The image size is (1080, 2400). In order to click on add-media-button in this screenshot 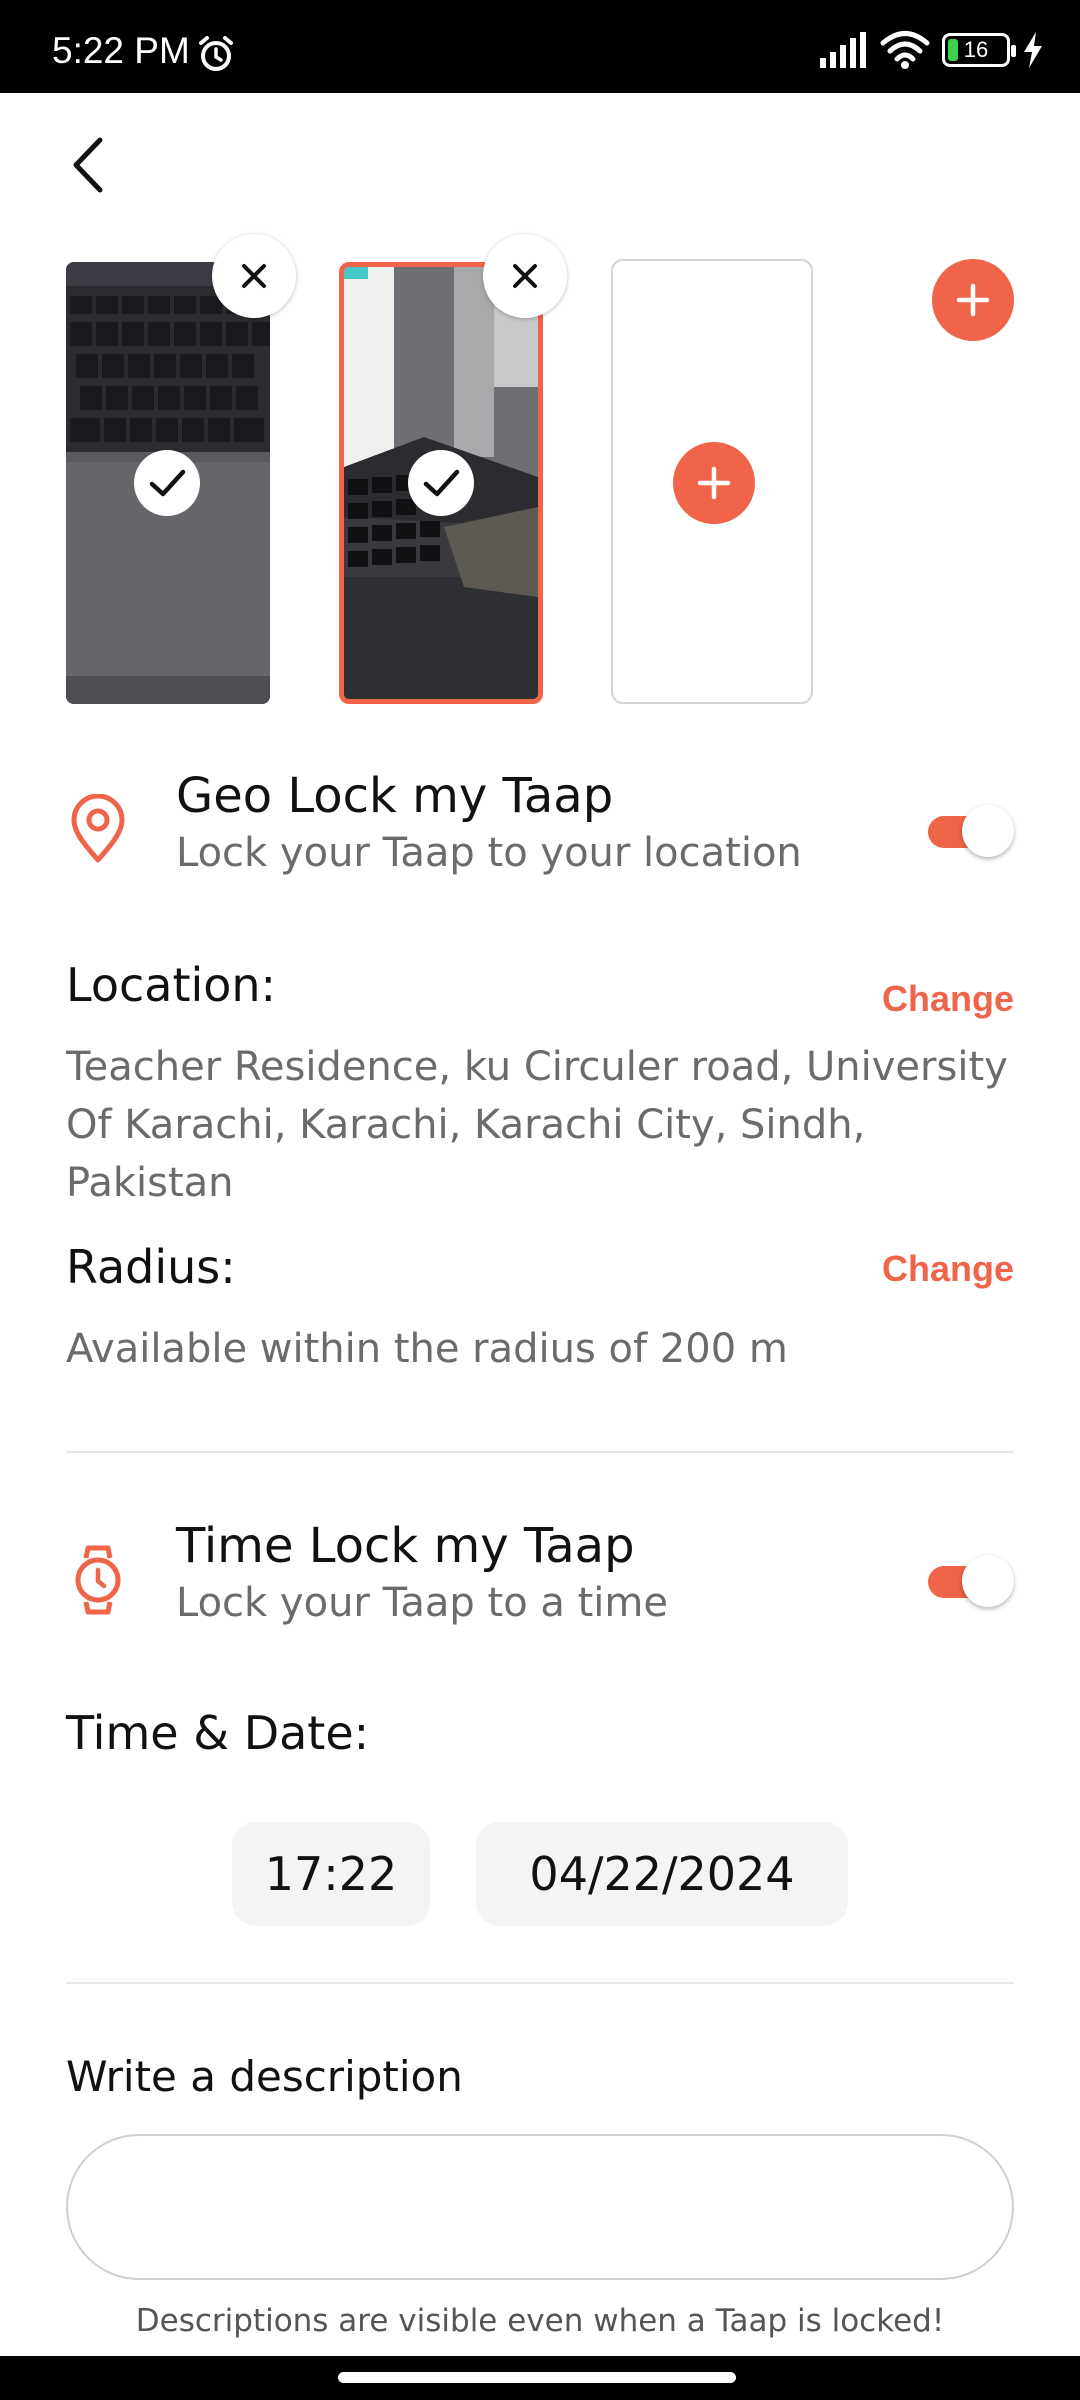, I will do `click(973, 300)`.